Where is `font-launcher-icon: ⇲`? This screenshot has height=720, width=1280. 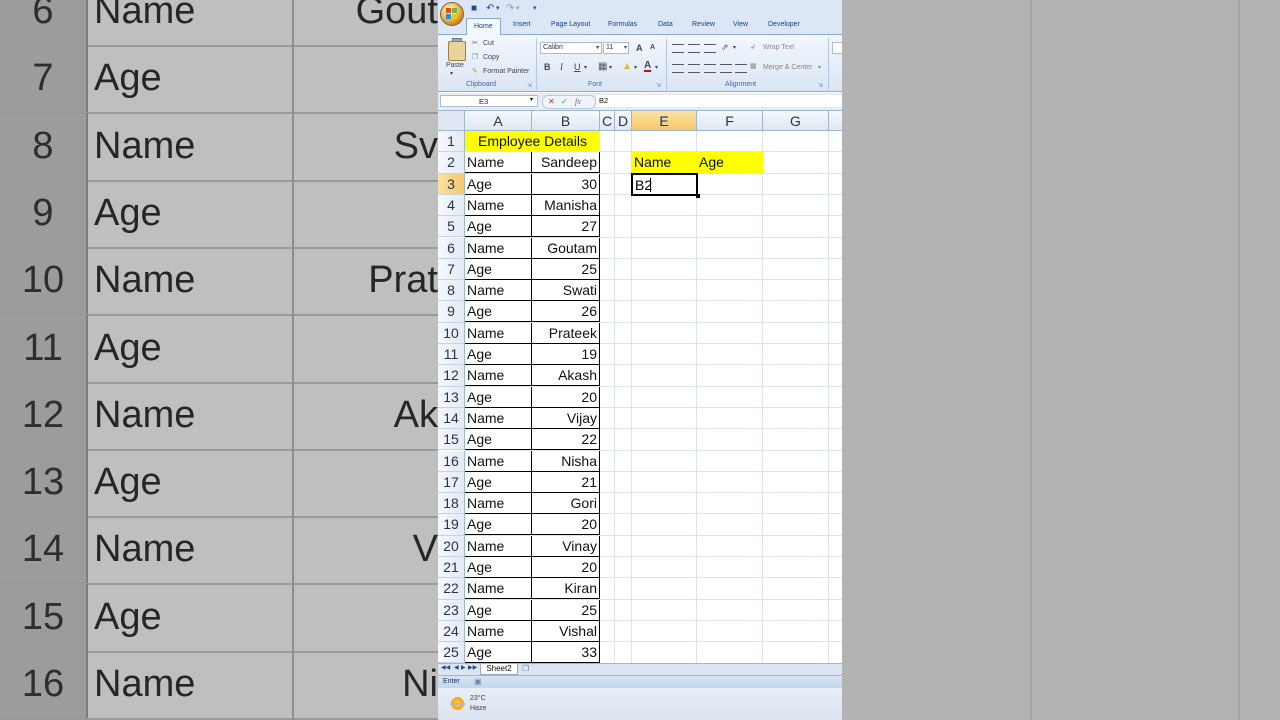
font-launcher-icon: ⇲ is located at coordinates (658, 85).